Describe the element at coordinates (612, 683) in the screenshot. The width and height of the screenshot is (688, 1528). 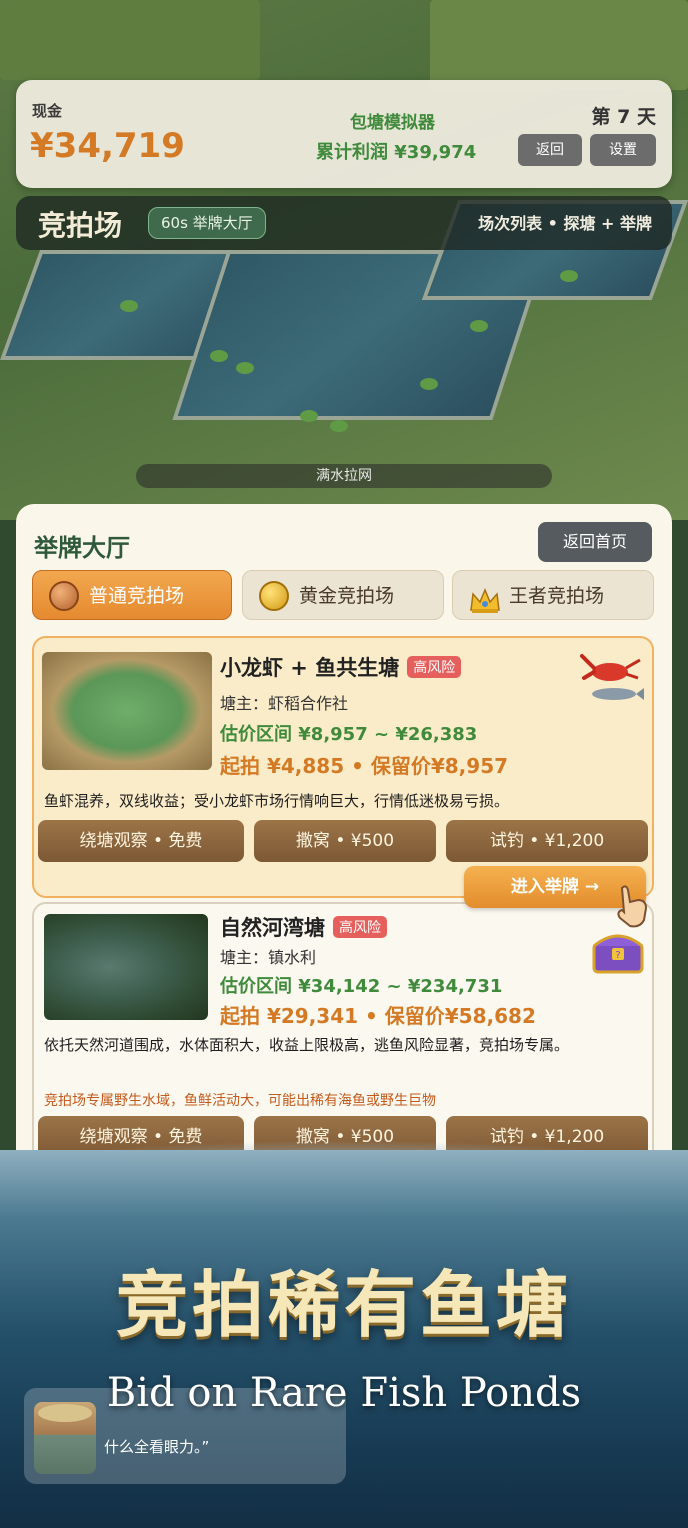
I see `crayfish-icon` at that location.